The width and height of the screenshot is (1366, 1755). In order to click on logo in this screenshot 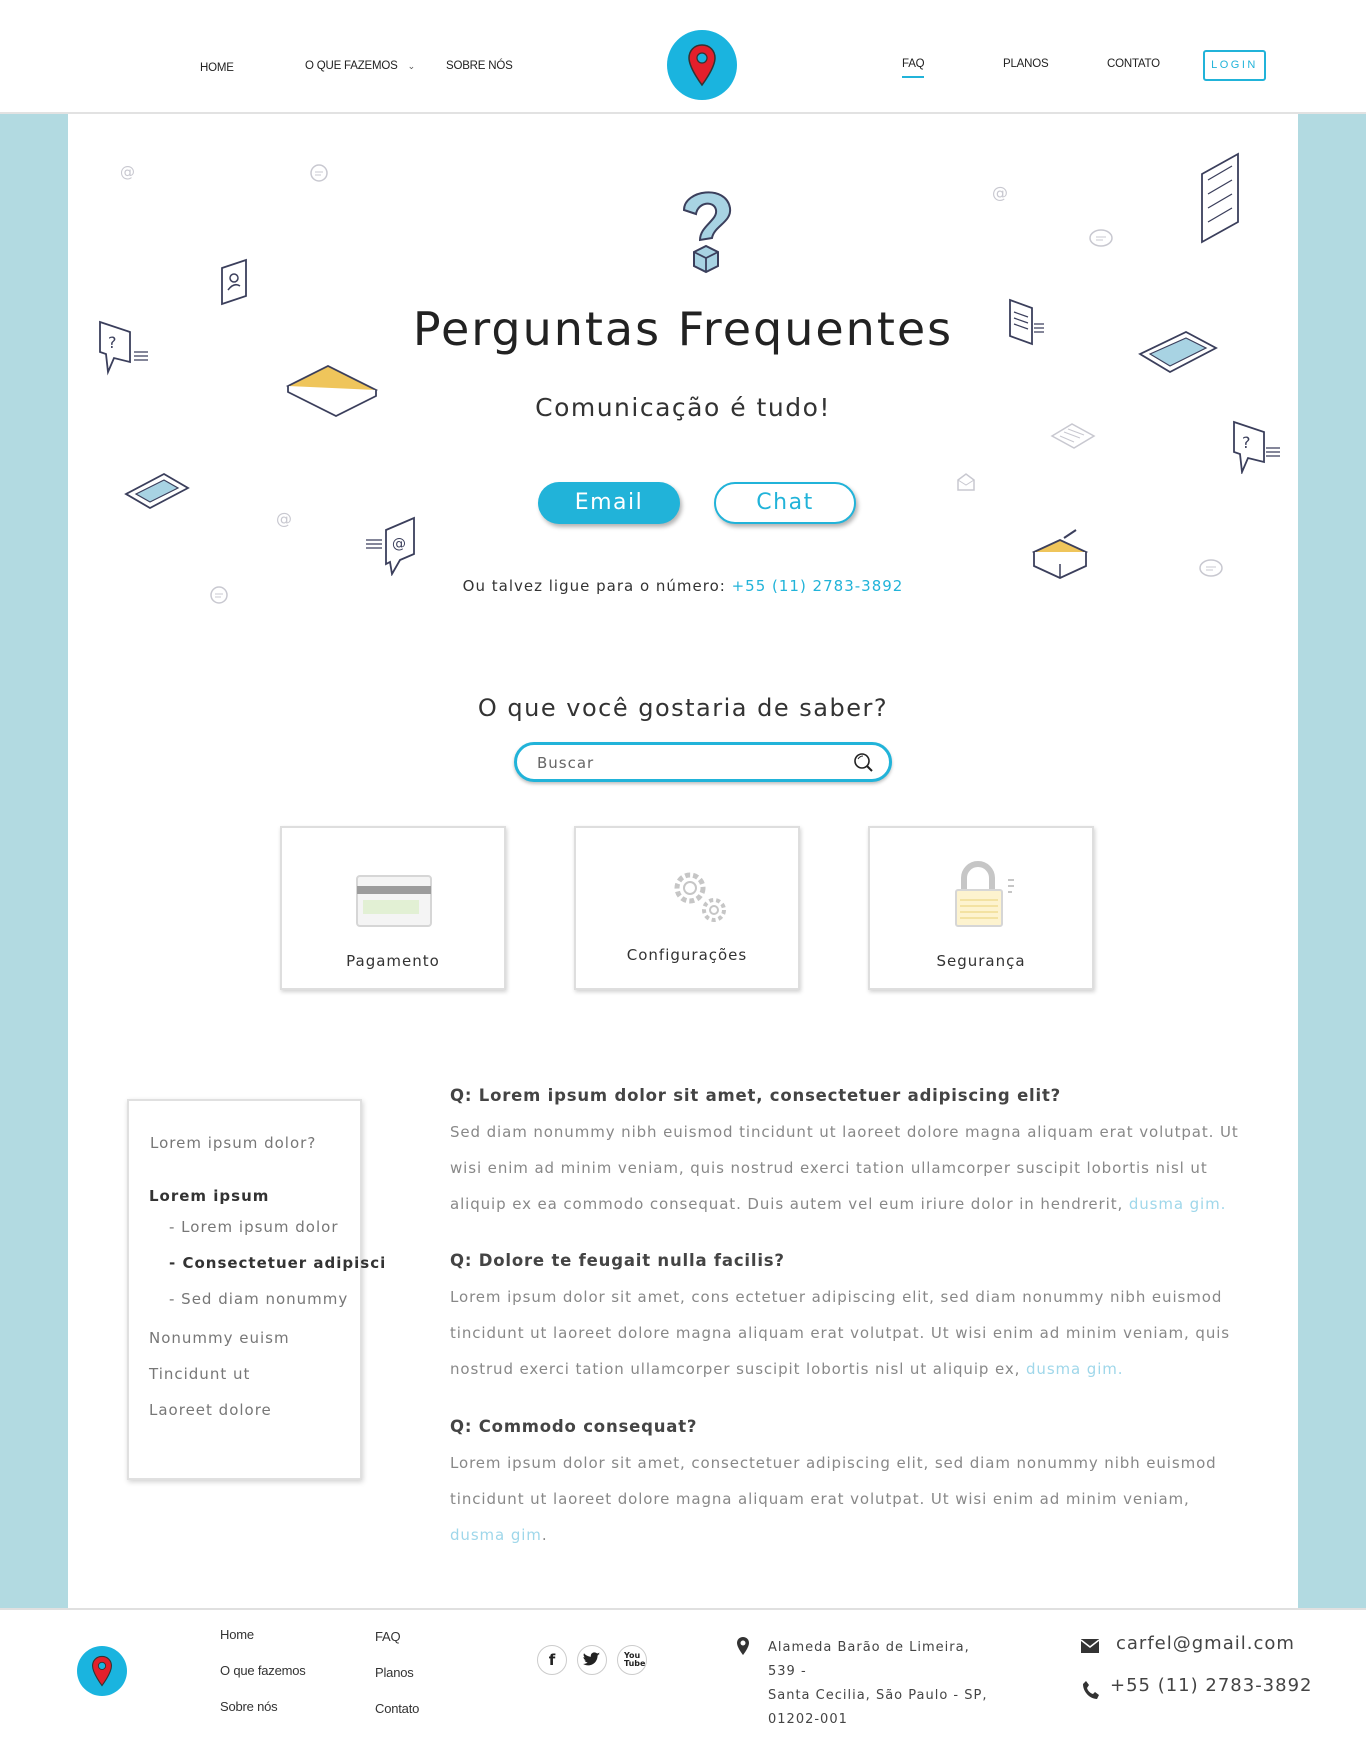, I will do `click(702, 65)`.